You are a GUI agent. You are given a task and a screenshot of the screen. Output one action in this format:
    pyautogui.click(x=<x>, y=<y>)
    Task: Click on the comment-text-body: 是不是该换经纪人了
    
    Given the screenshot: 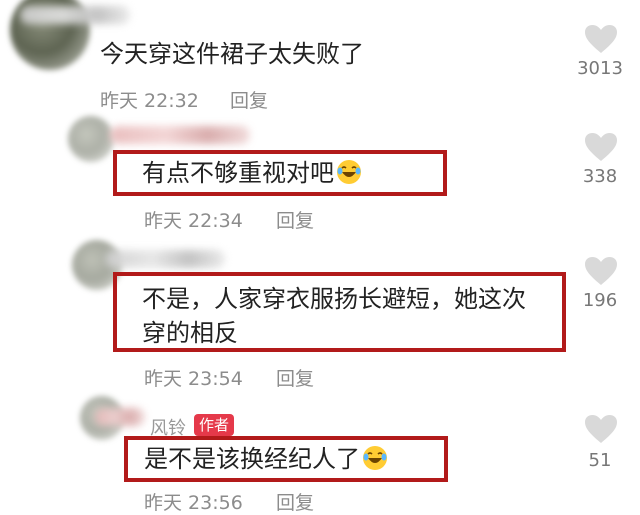 What is the action you would take?
    pyautogui.click(x=252, y=459)
    